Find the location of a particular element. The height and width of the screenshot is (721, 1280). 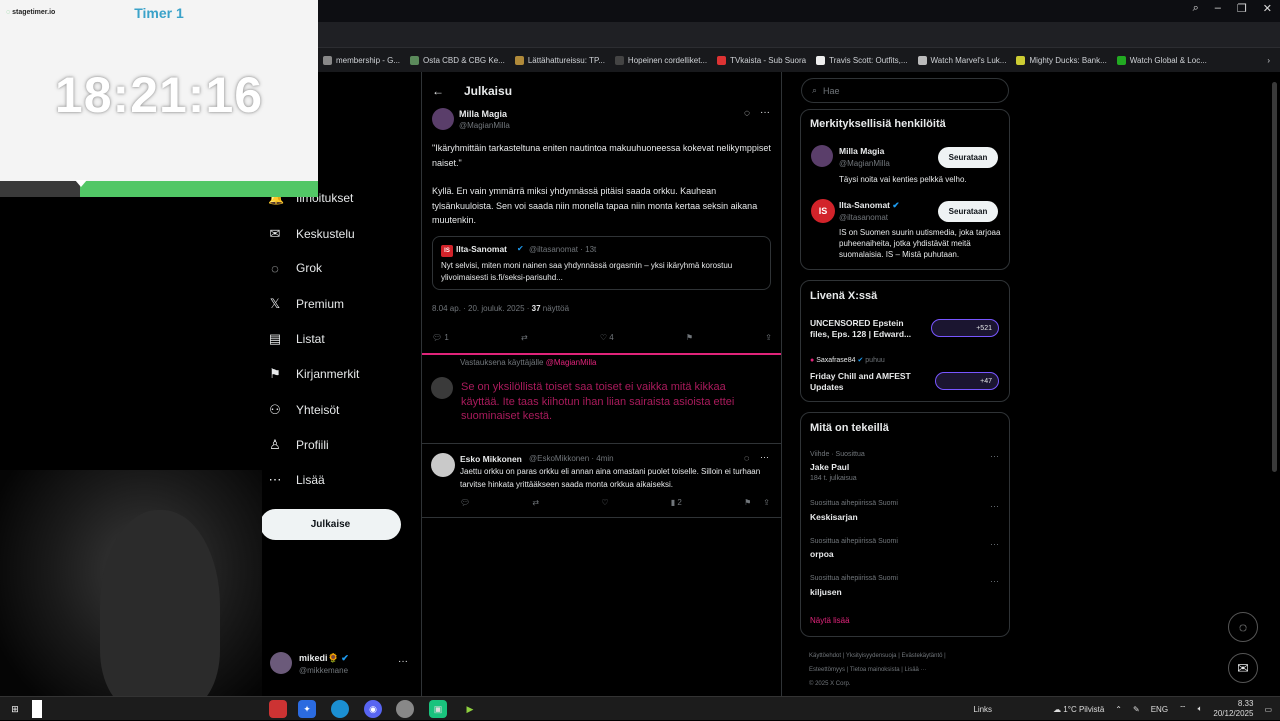

messages-fab: ✉ is located at coordinates (1243, 668).